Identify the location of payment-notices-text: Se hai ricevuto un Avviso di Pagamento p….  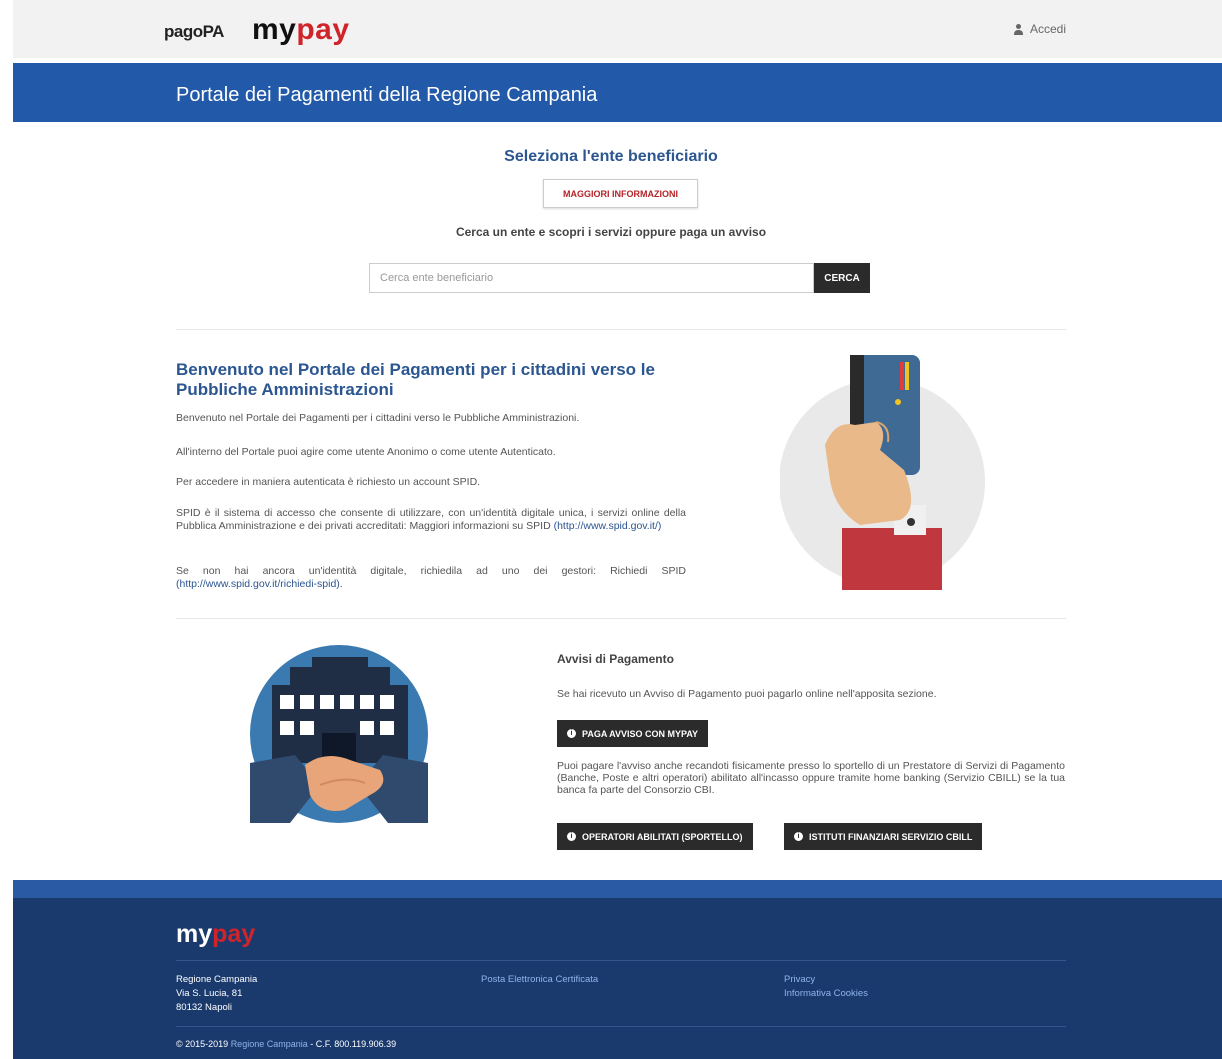
(747, 694).